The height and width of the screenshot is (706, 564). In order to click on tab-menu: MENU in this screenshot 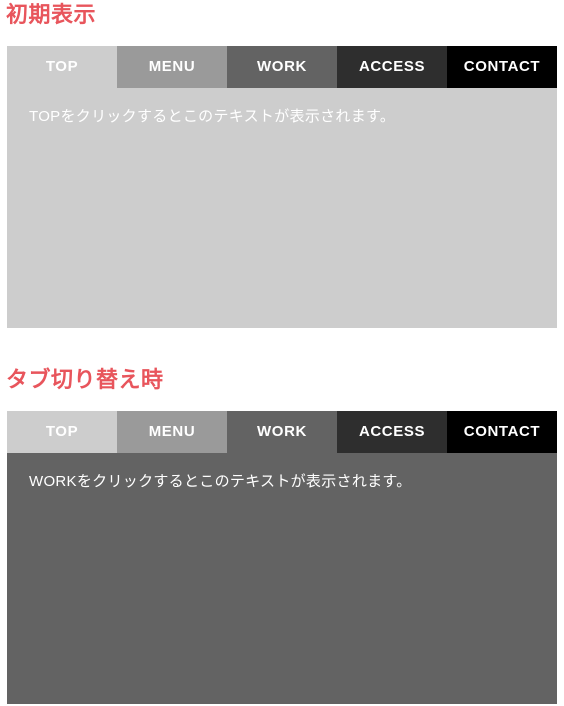, I will do `click(172, 67)`.